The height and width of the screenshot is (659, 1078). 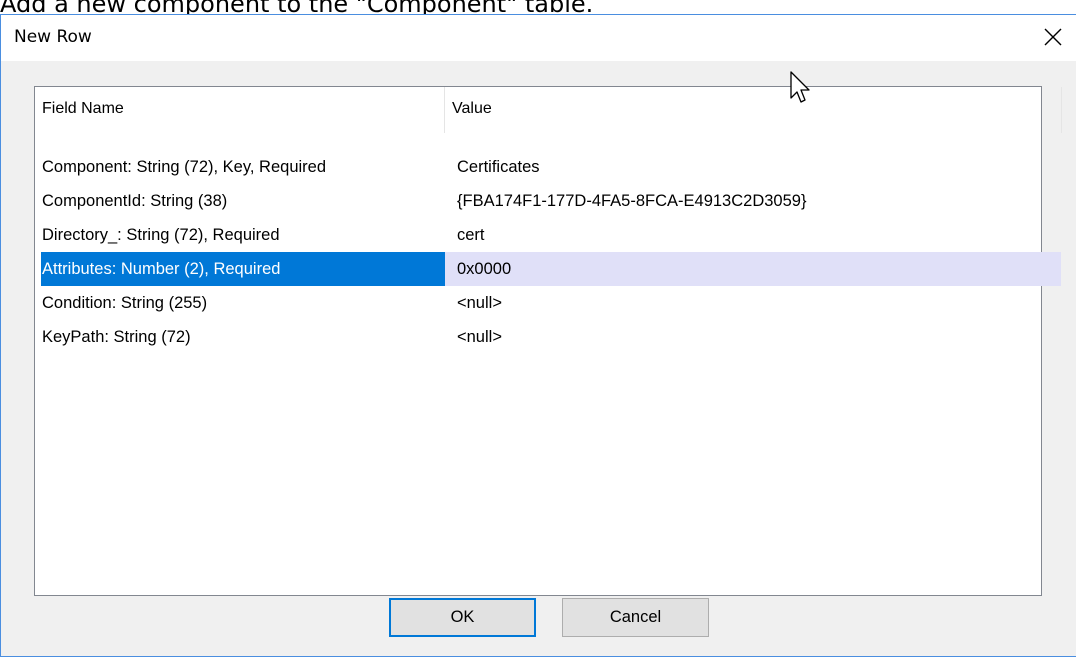 What do you see at coordinates (161, 235) in the screenshot?
I see `field-name-cell: Directory_: String (72), Required` at bounding box center [161, 235].